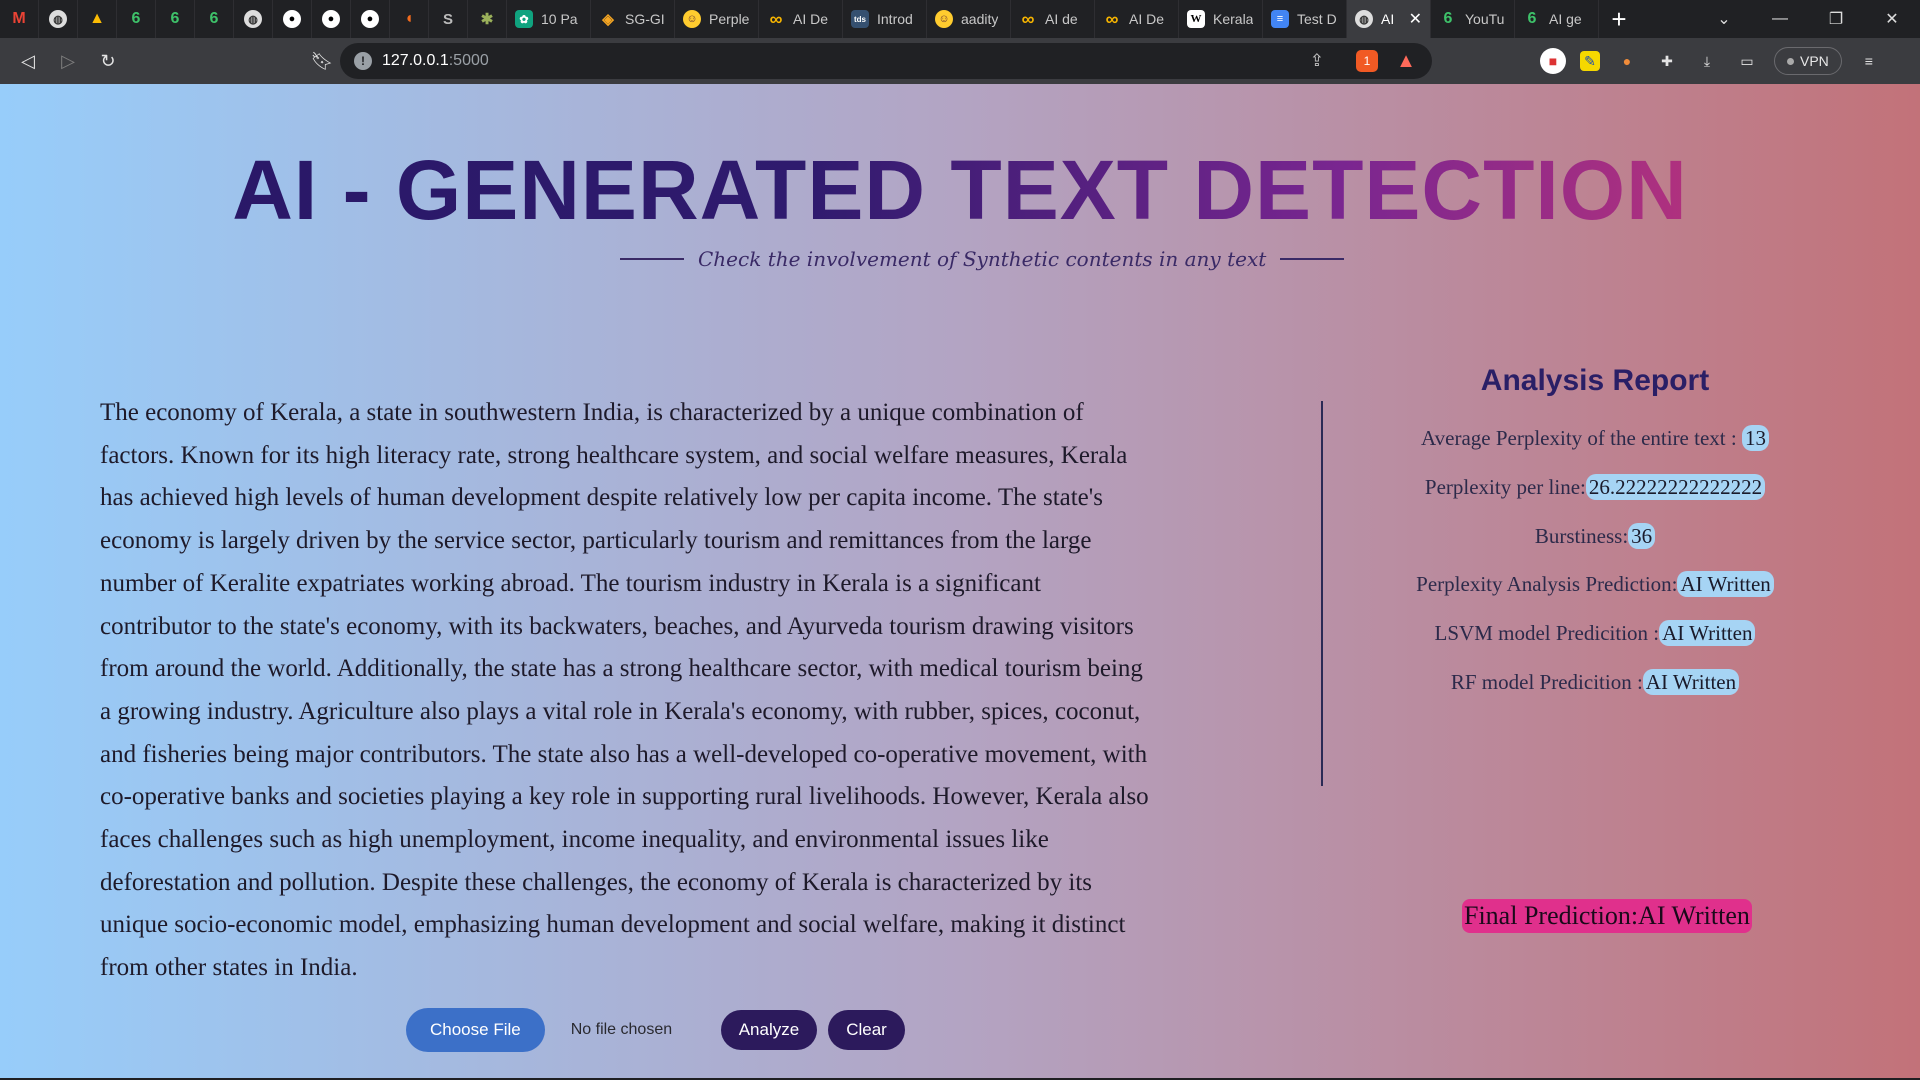 This screenshot has height=1080, width=1920. I want to click on final-prediction-badge: Final Prediction:AI Written, so click(1607, 916).